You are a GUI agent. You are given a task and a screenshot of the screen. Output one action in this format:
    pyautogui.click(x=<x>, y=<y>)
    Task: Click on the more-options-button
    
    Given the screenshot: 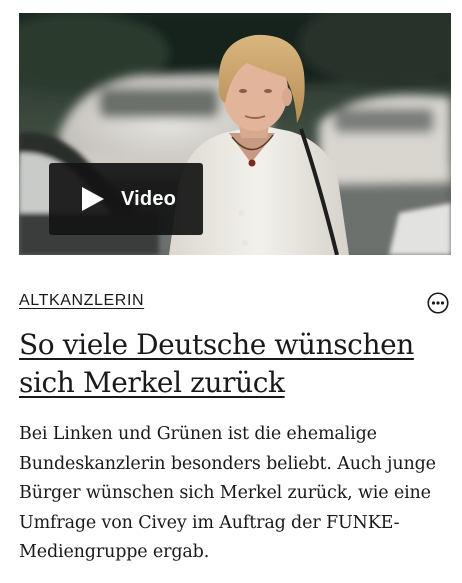 What is the action you would take?
    pyautogui.click(x=438, y=303)
    